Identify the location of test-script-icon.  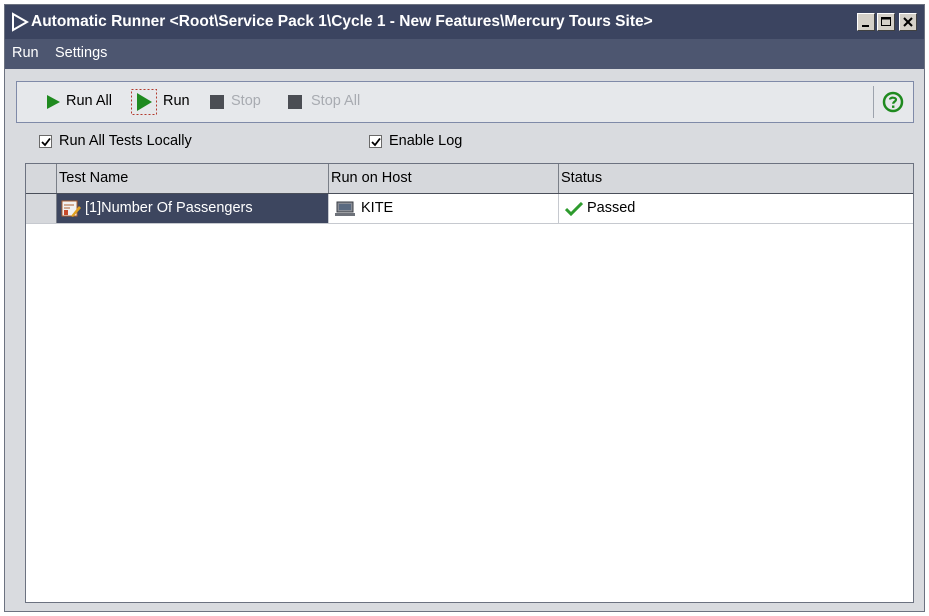
(71, 208).